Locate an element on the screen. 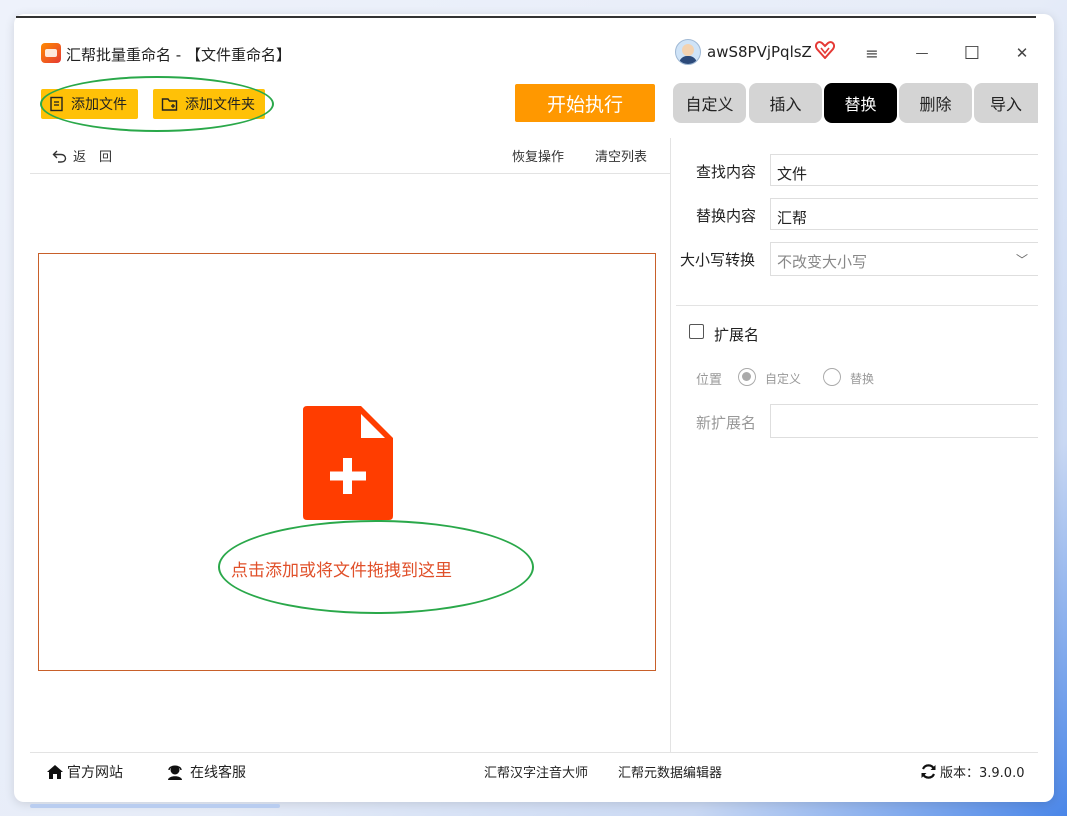  section-divider is located at coordinates (857, 305).